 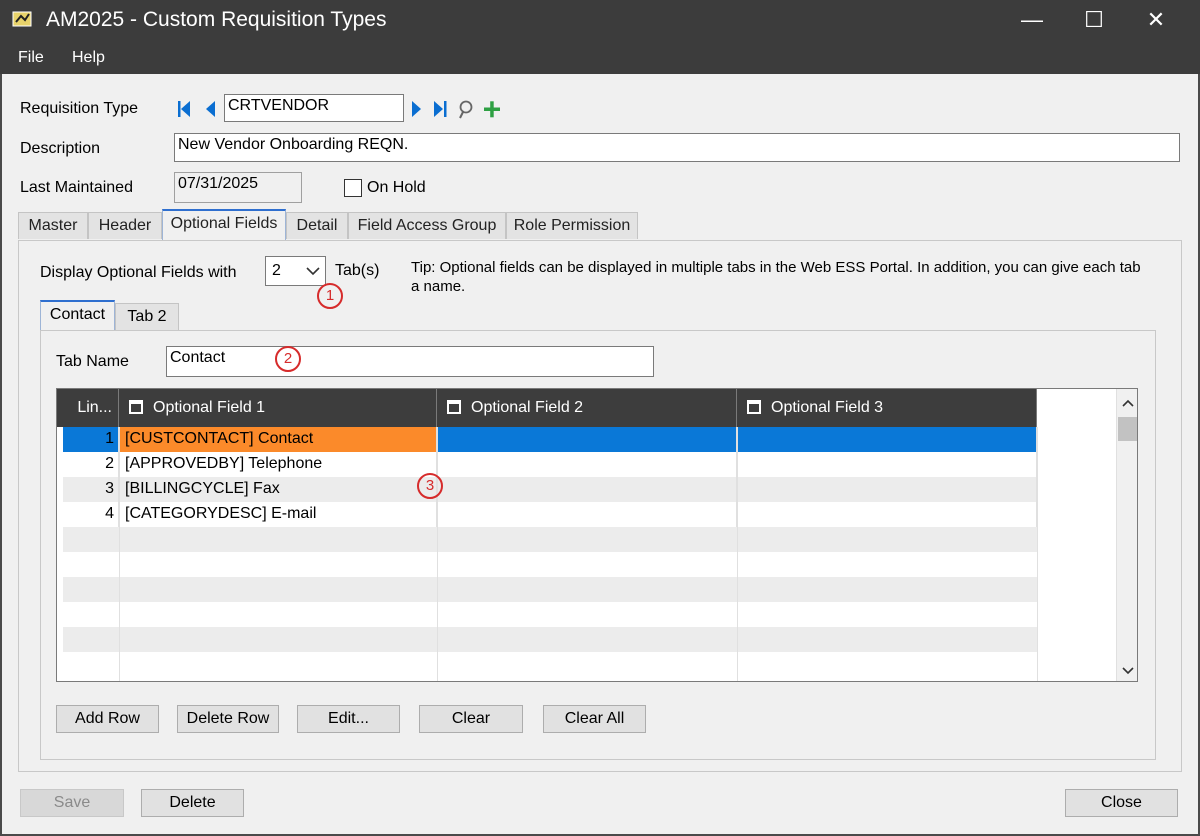 I want to click on previous-record-icon, so click(x=210, y=109).